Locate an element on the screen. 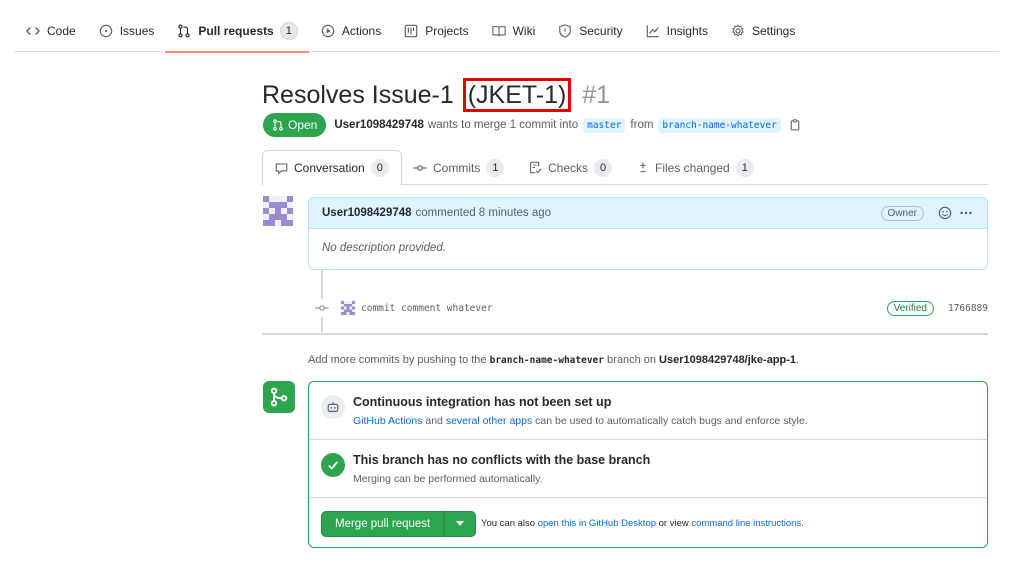 The image size is (1024, 567). copy-icon is located at coordinates (795, 125).